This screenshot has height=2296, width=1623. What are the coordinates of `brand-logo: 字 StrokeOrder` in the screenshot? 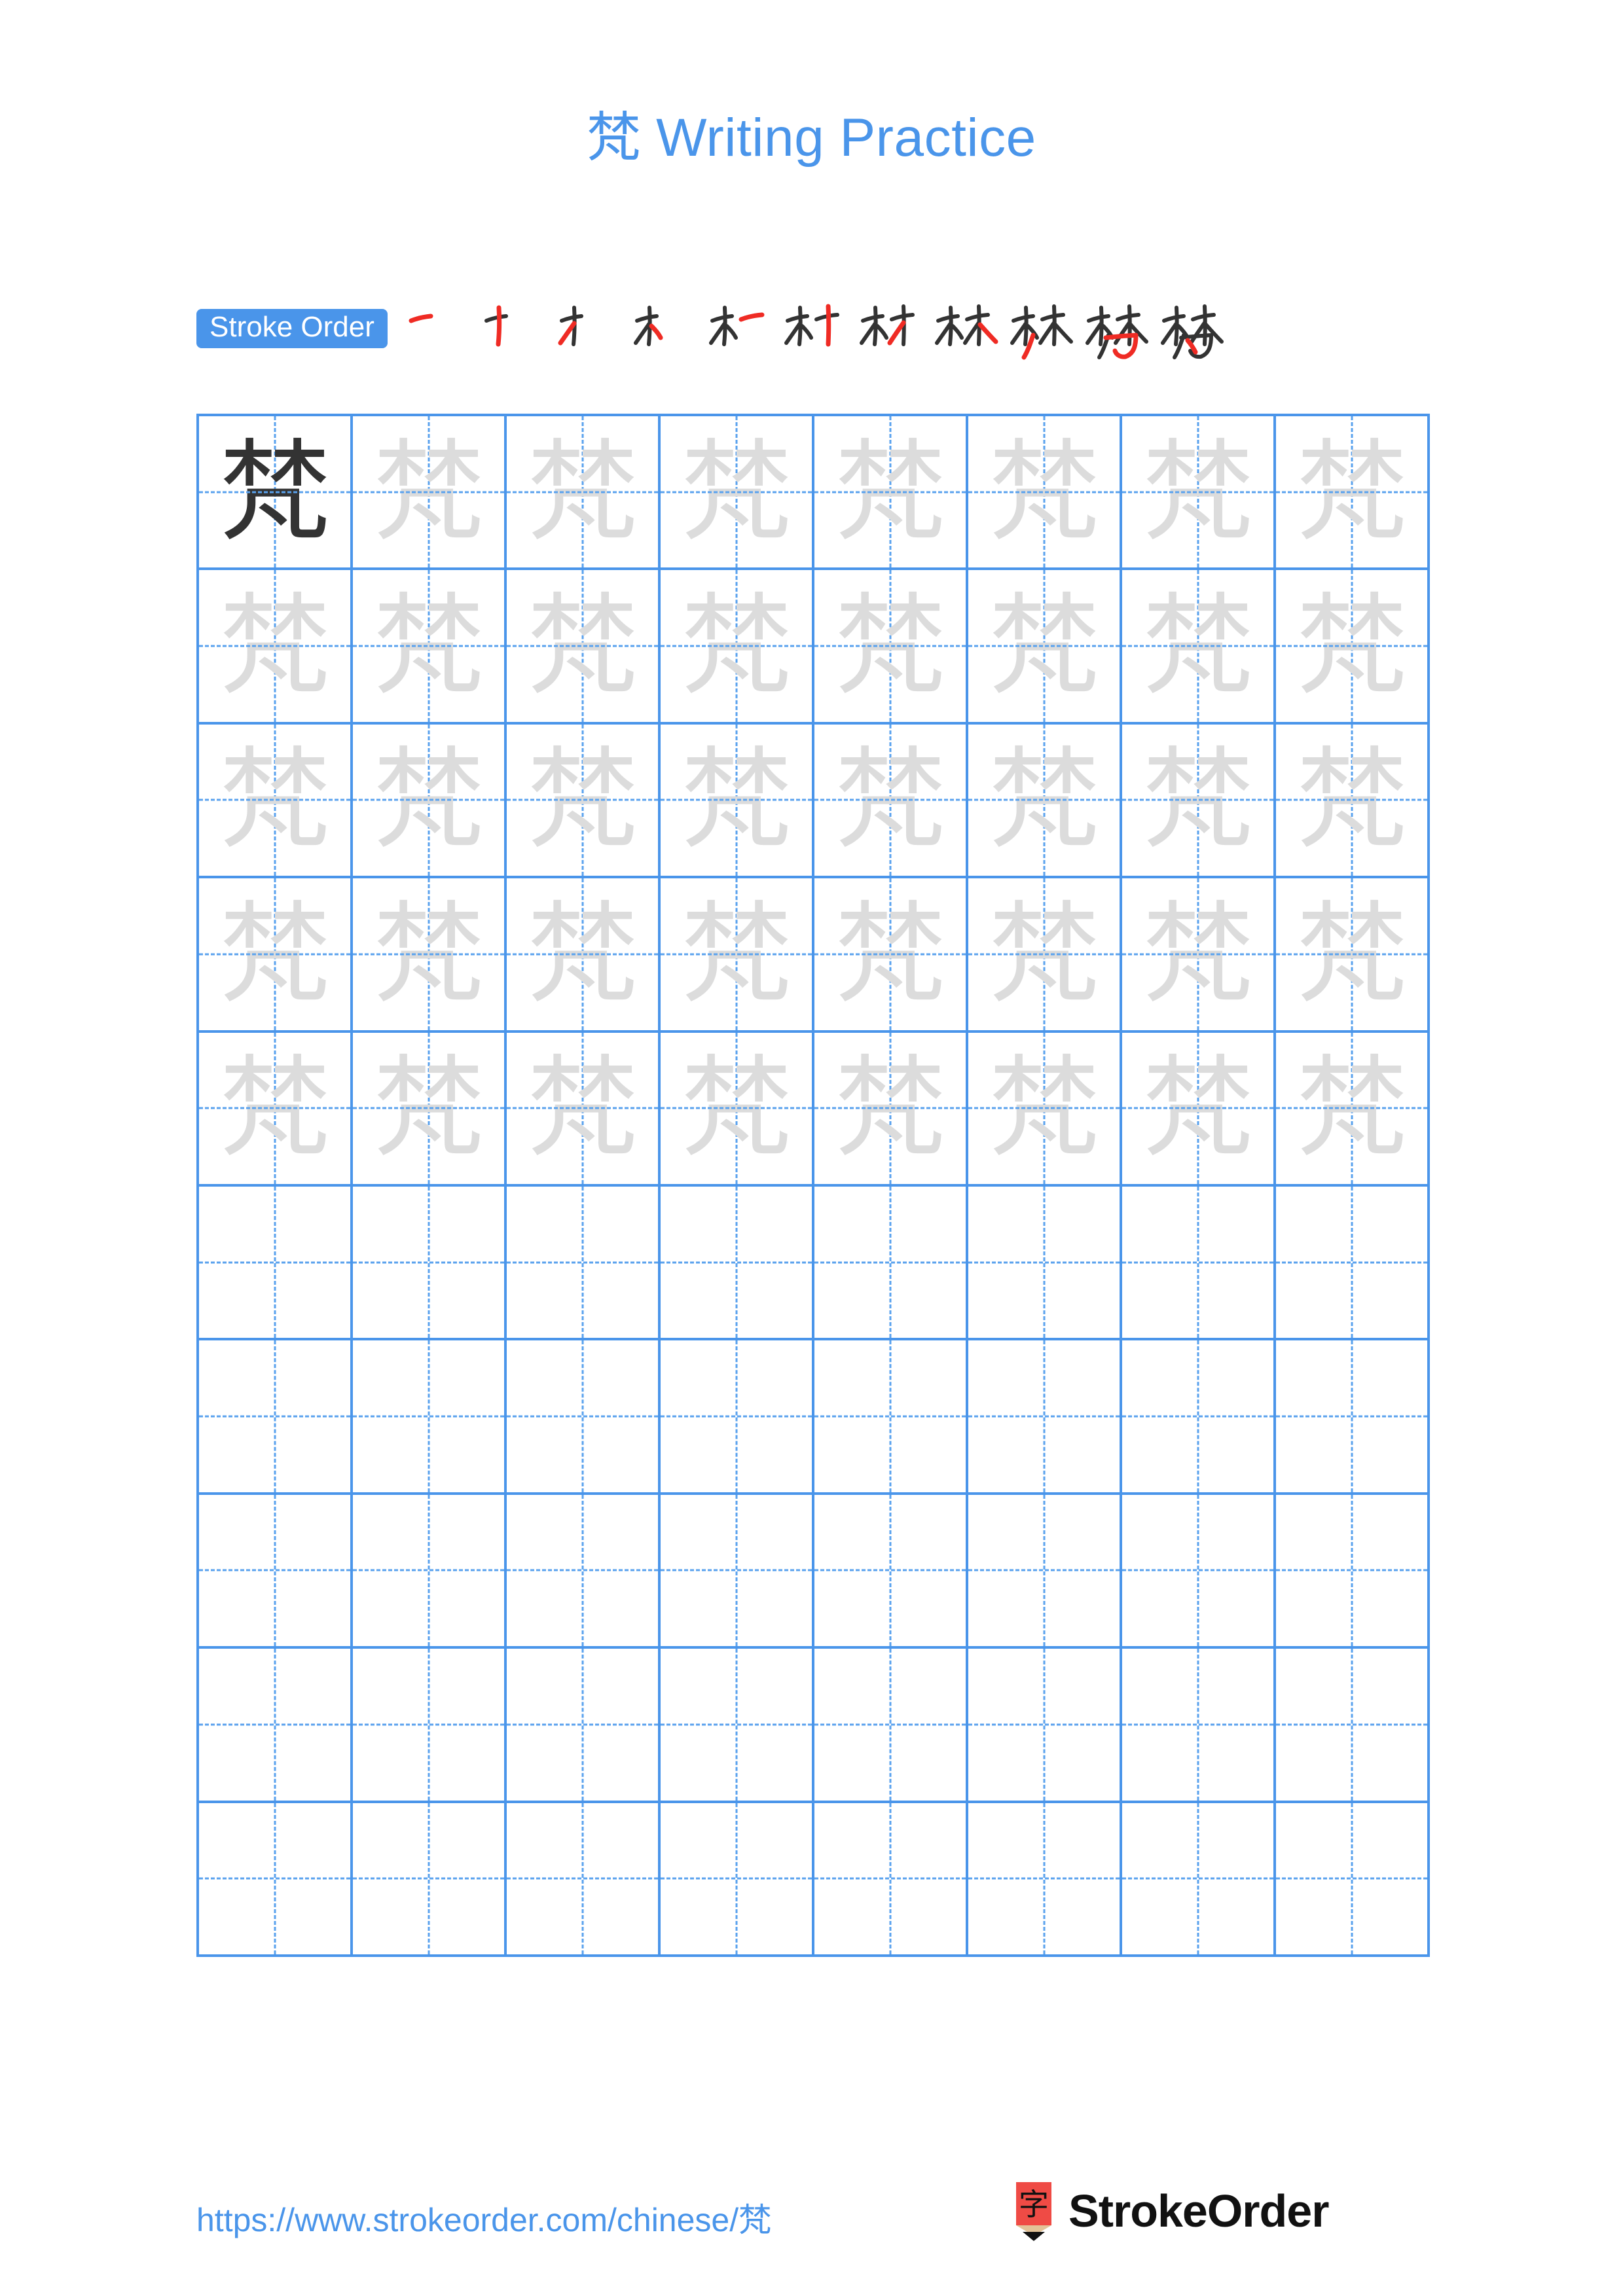 It's located at (1171, 2210).